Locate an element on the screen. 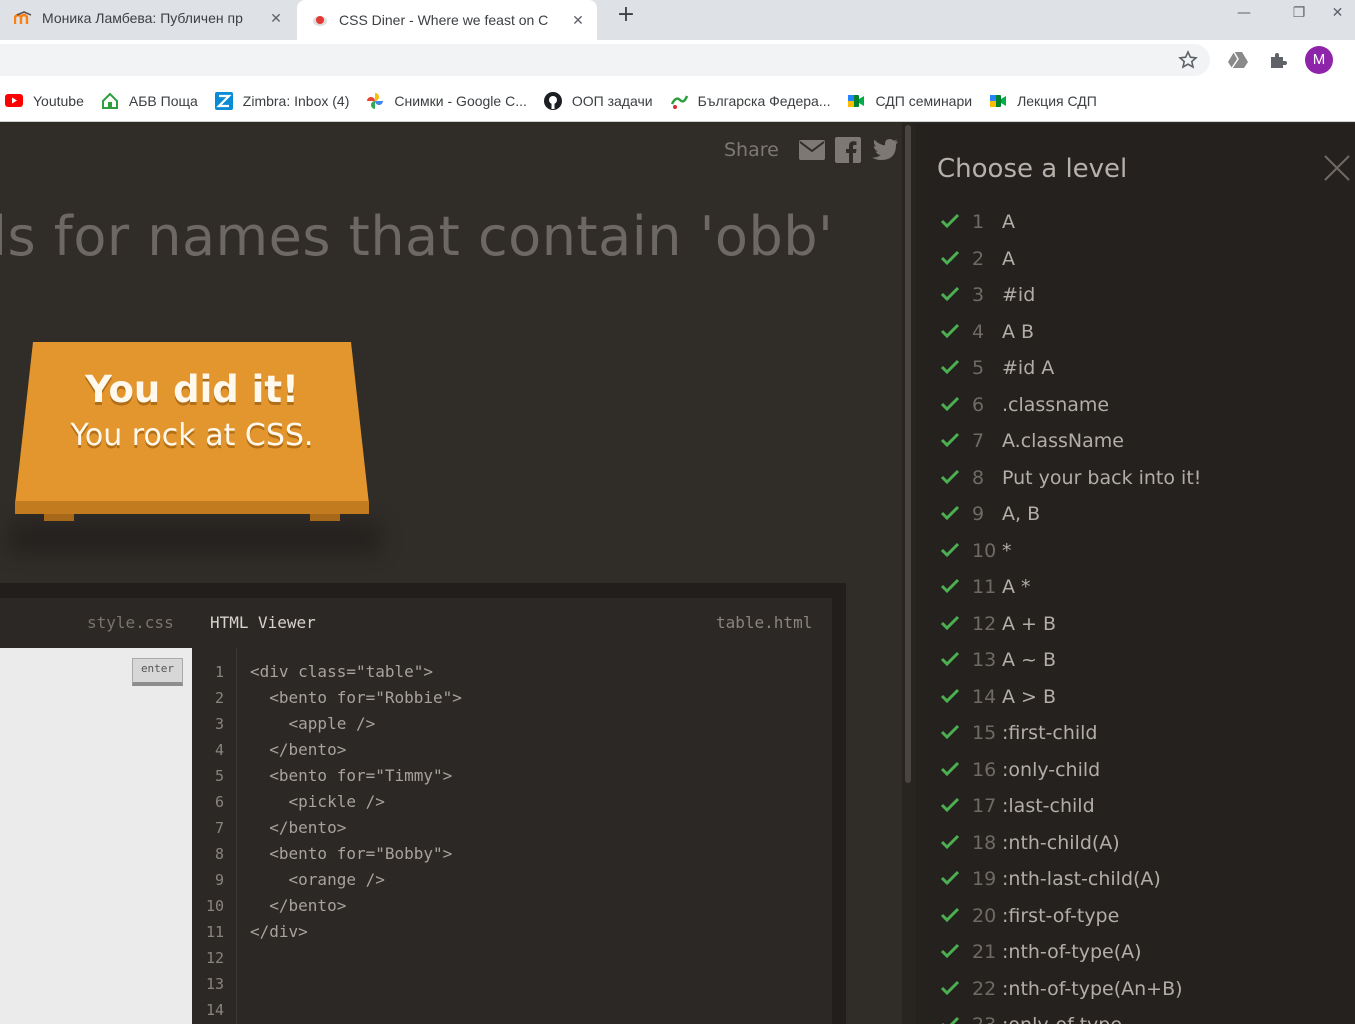 This screenshot has height=1024, width=1355. github-icon is located at coordinates (552, 100).